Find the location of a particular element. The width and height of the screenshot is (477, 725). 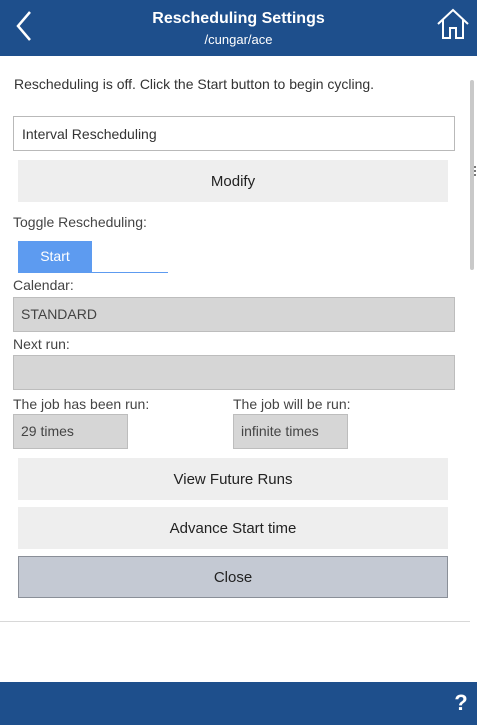

header-bar: Rescheduling Settings /cungar/ace is located at coordinates (238, 28).